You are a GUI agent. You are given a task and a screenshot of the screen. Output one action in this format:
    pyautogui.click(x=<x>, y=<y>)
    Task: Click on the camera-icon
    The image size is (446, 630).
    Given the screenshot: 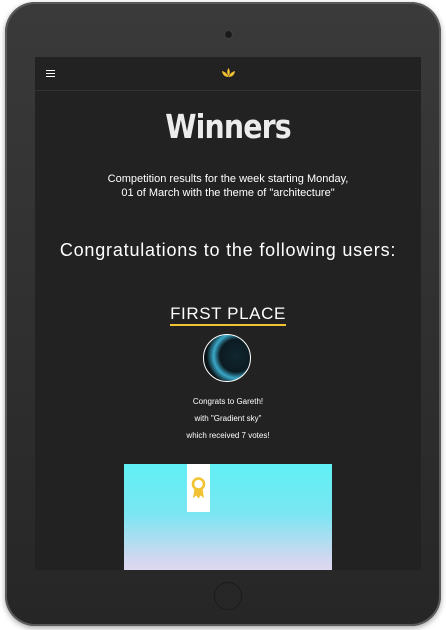 What is the action you would take?
    pyautogui.click(x=228, y=34)
    